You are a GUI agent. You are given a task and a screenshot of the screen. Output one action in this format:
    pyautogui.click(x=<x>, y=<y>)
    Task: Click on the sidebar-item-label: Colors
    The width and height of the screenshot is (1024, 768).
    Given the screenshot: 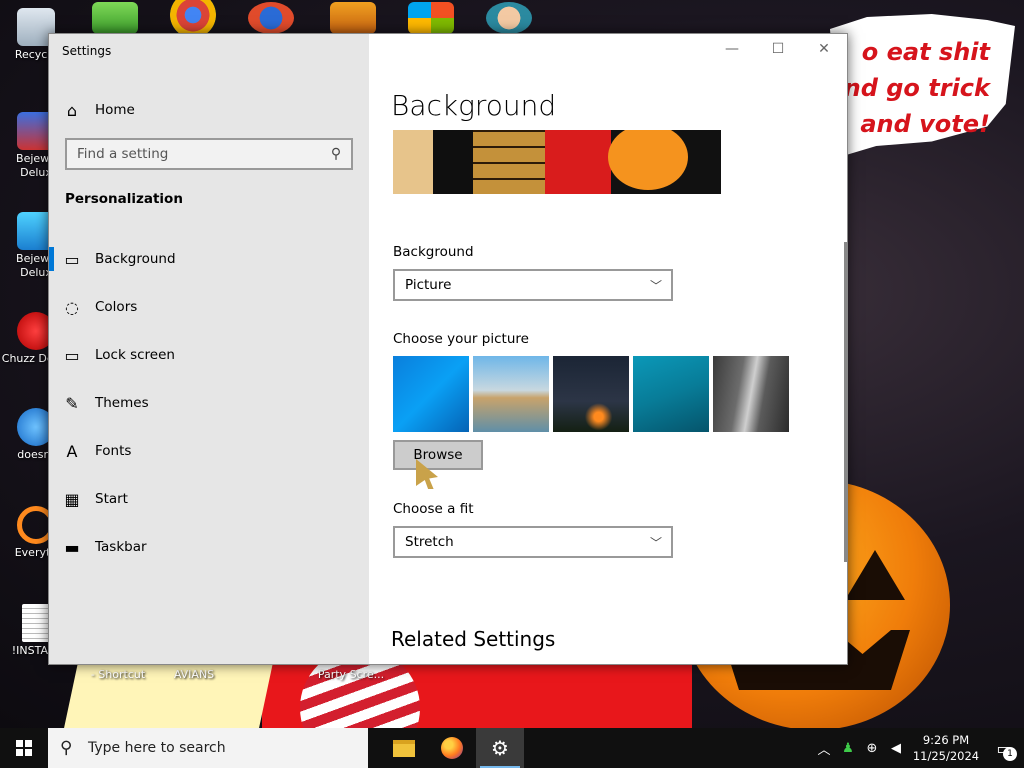 What is the action you would take?
    pyautogui.click(x=116, y=307)
    